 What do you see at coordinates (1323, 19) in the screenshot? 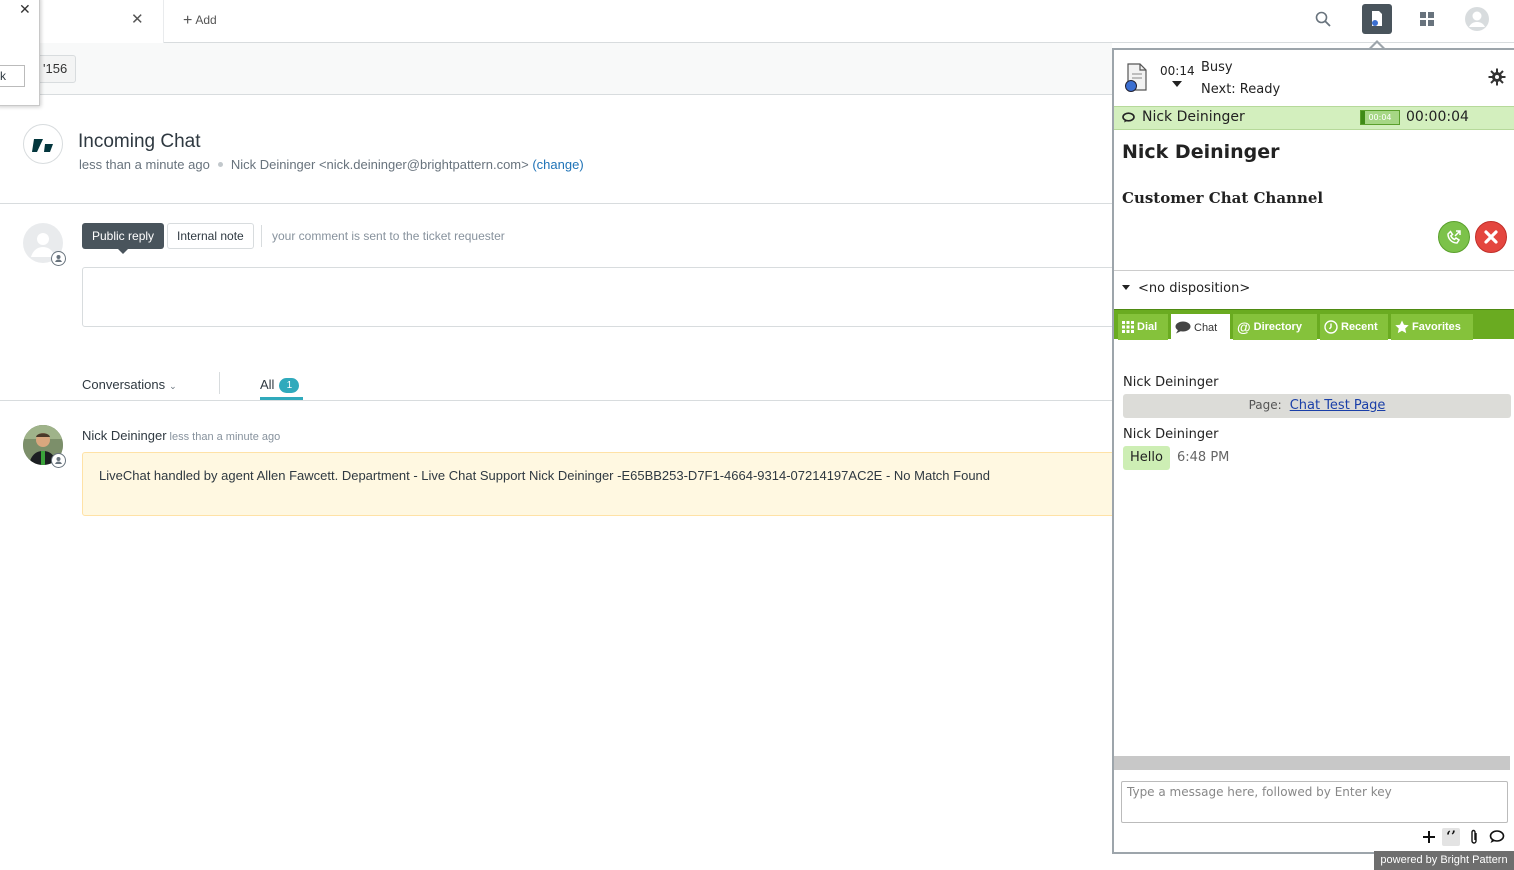
I see `search-icon` at bounding box center [1323, 19].